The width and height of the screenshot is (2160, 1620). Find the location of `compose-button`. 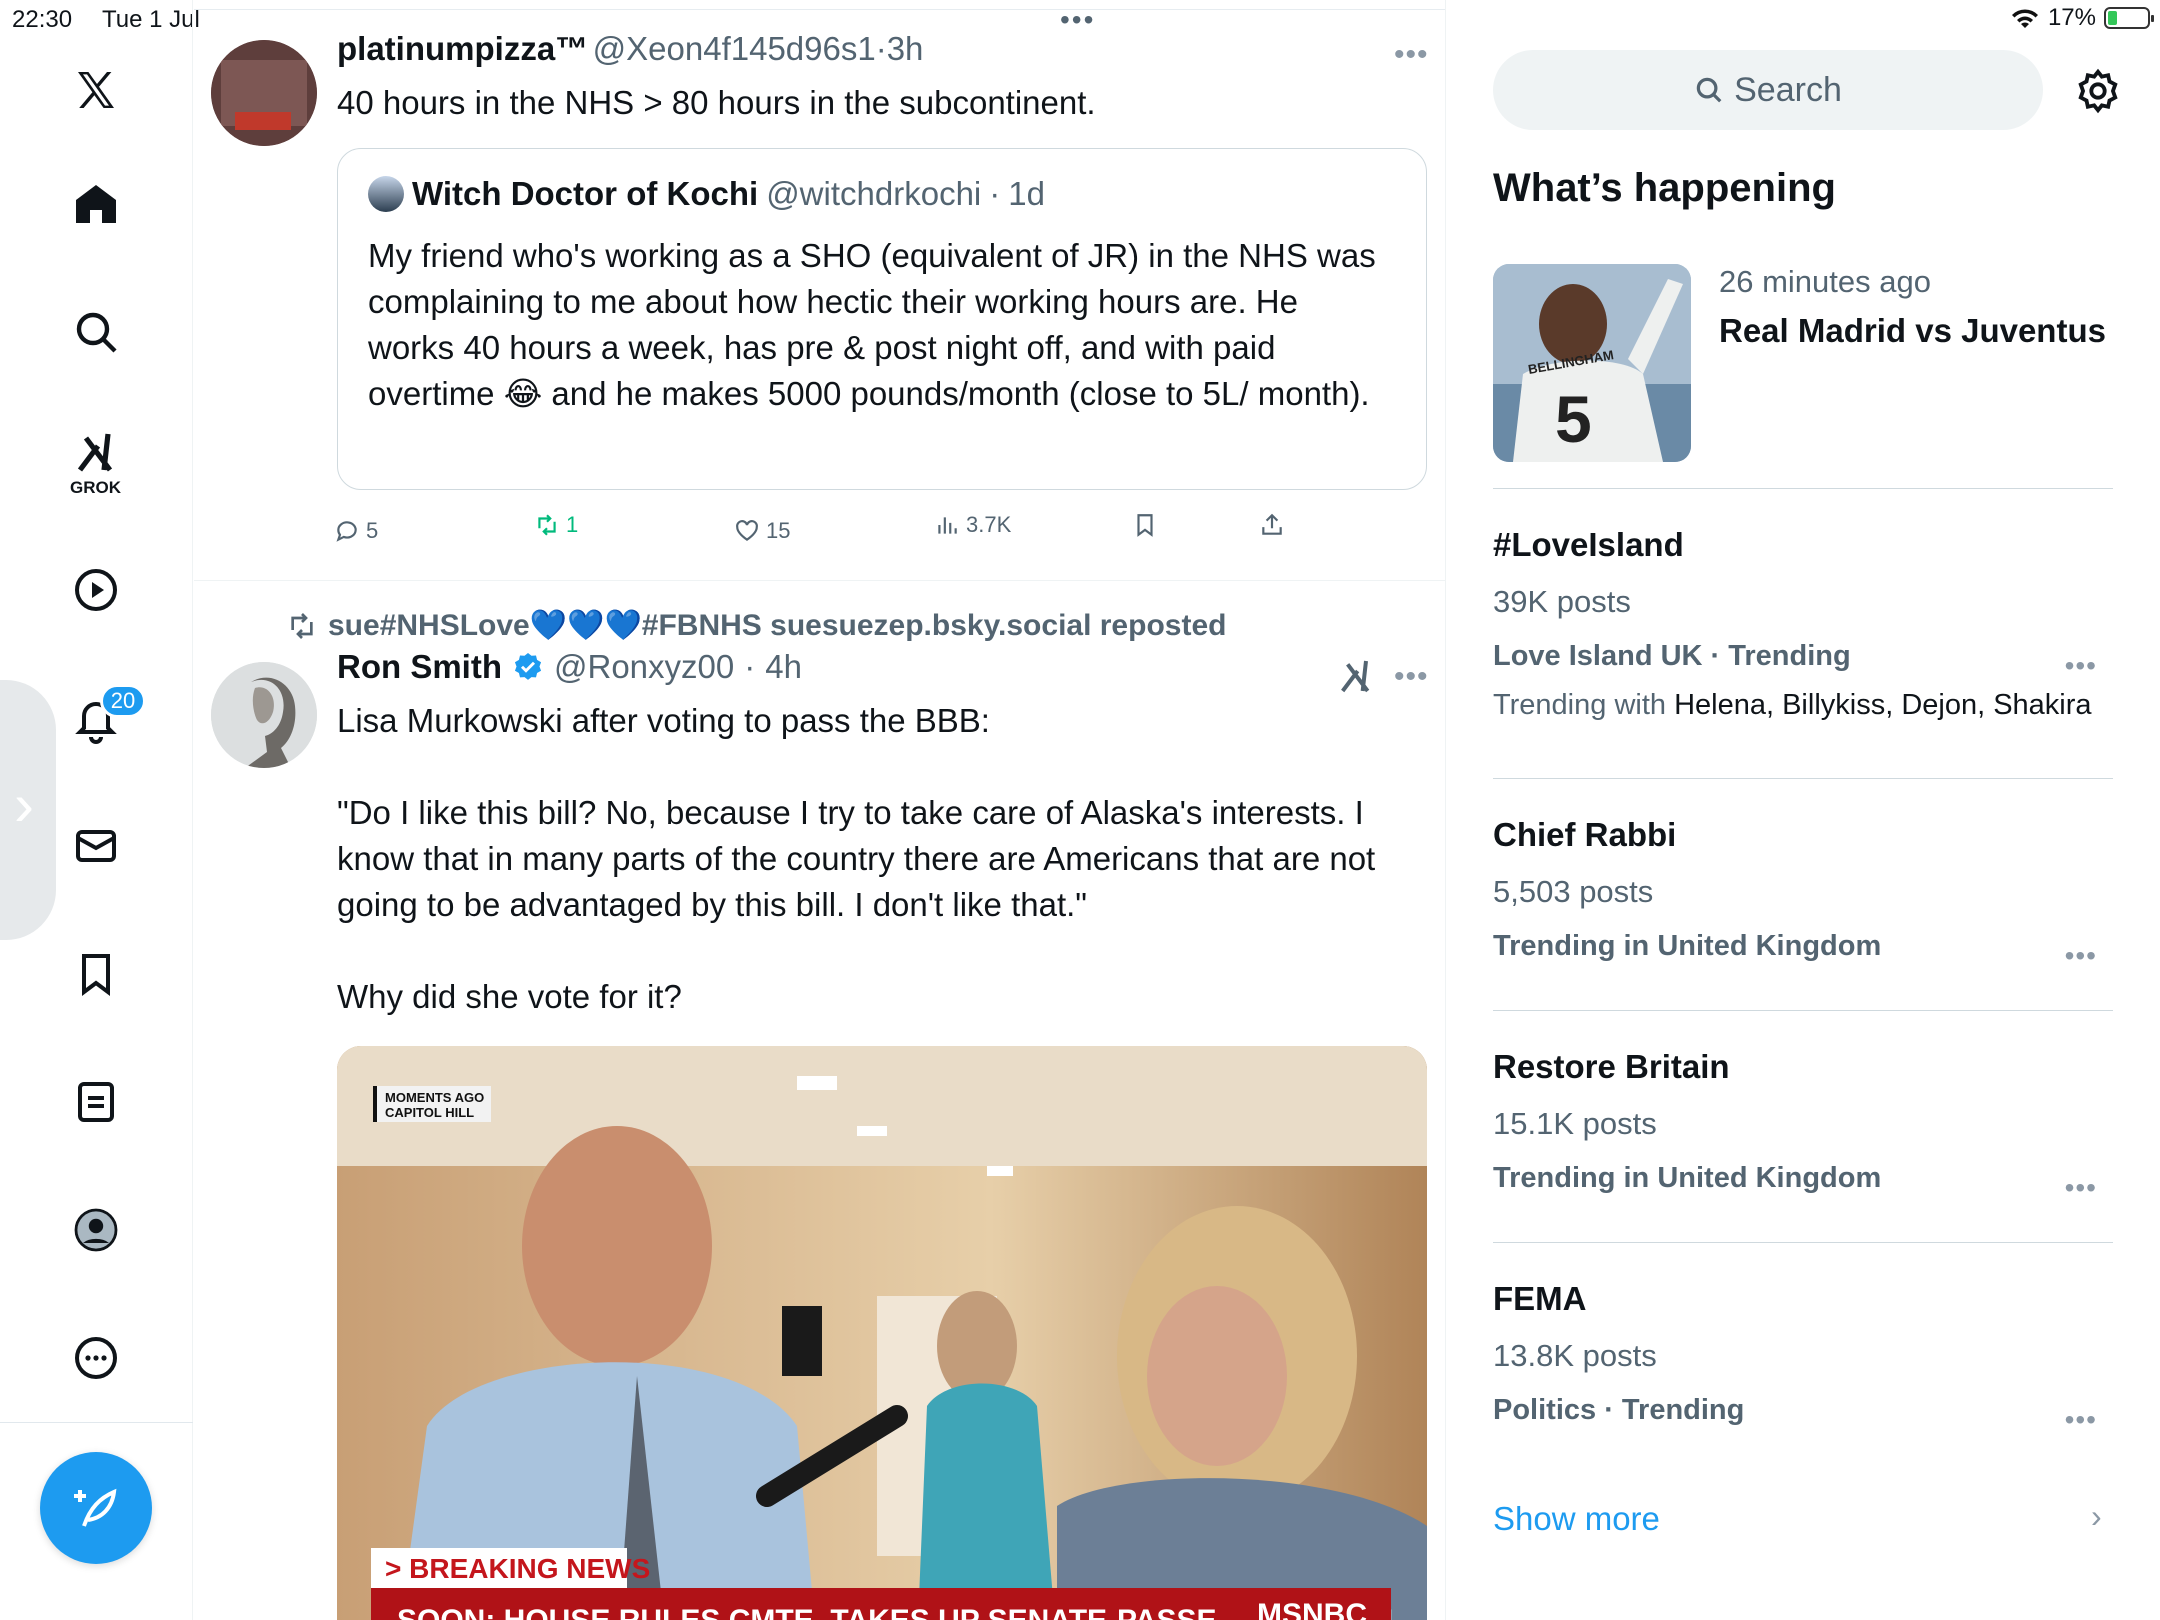

compose-button is located at coordinates (96, 1508).